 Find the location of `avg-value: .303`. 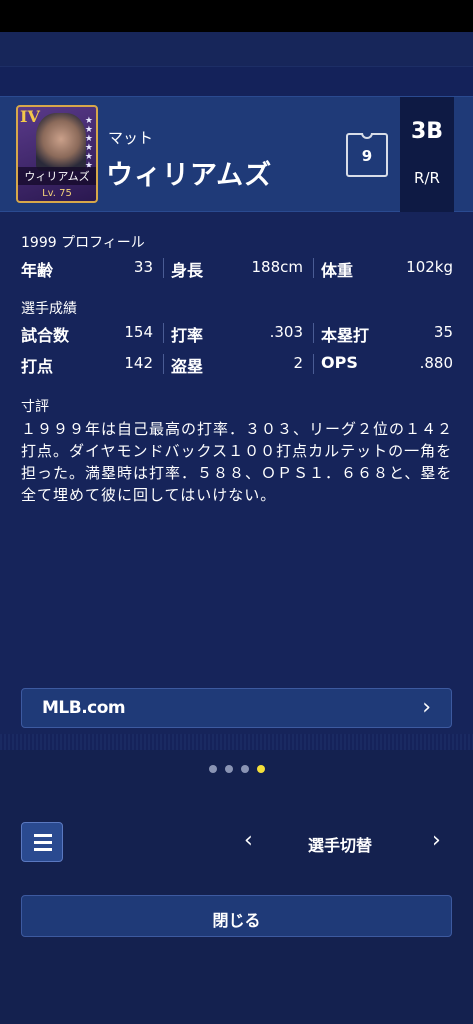

avg-value: .303 is located at coordinates (286, 332).